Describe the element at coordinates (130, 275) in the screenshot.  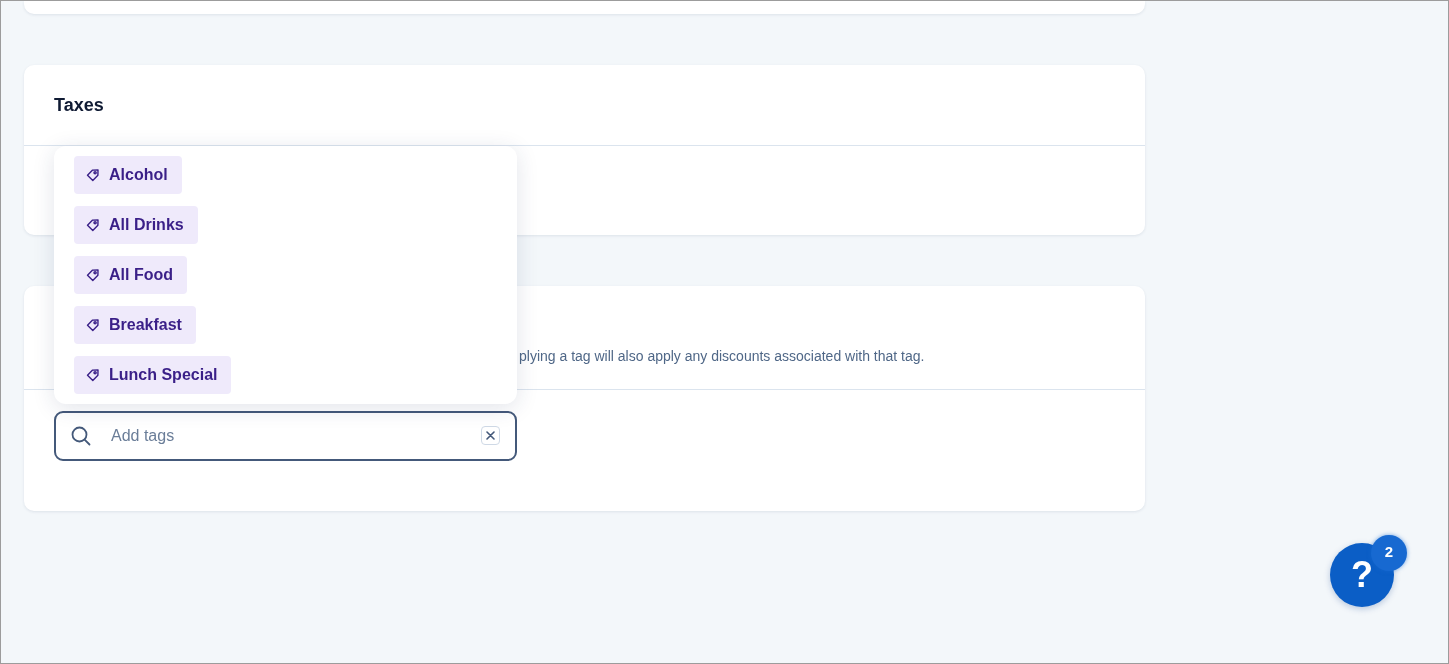
I see `tag-option: All Food` at that location.